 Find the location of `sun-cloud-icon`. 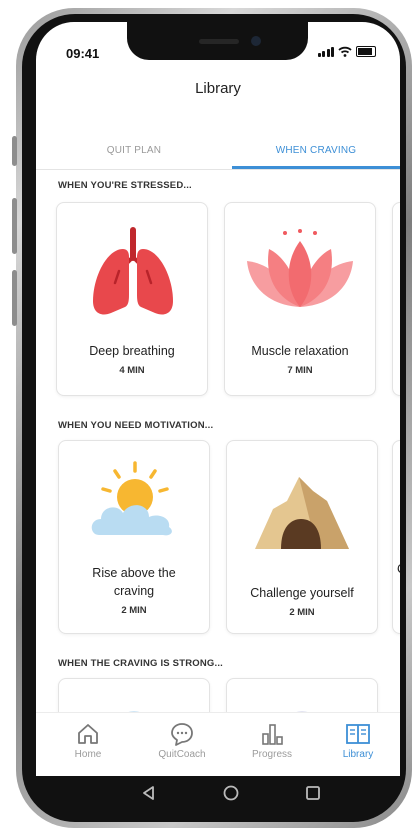

sun-cloud-icon is located at coordinates (131, 498).